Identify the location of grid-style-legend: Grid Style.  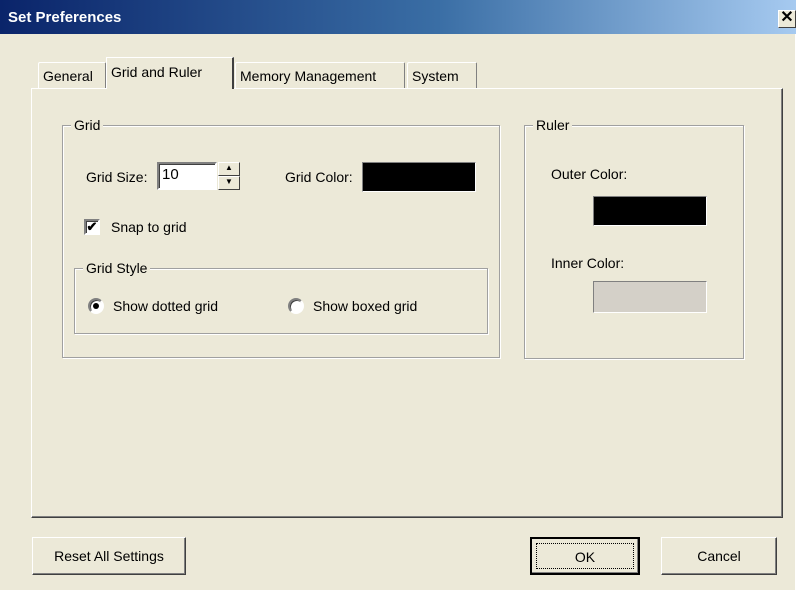
(117, 268).